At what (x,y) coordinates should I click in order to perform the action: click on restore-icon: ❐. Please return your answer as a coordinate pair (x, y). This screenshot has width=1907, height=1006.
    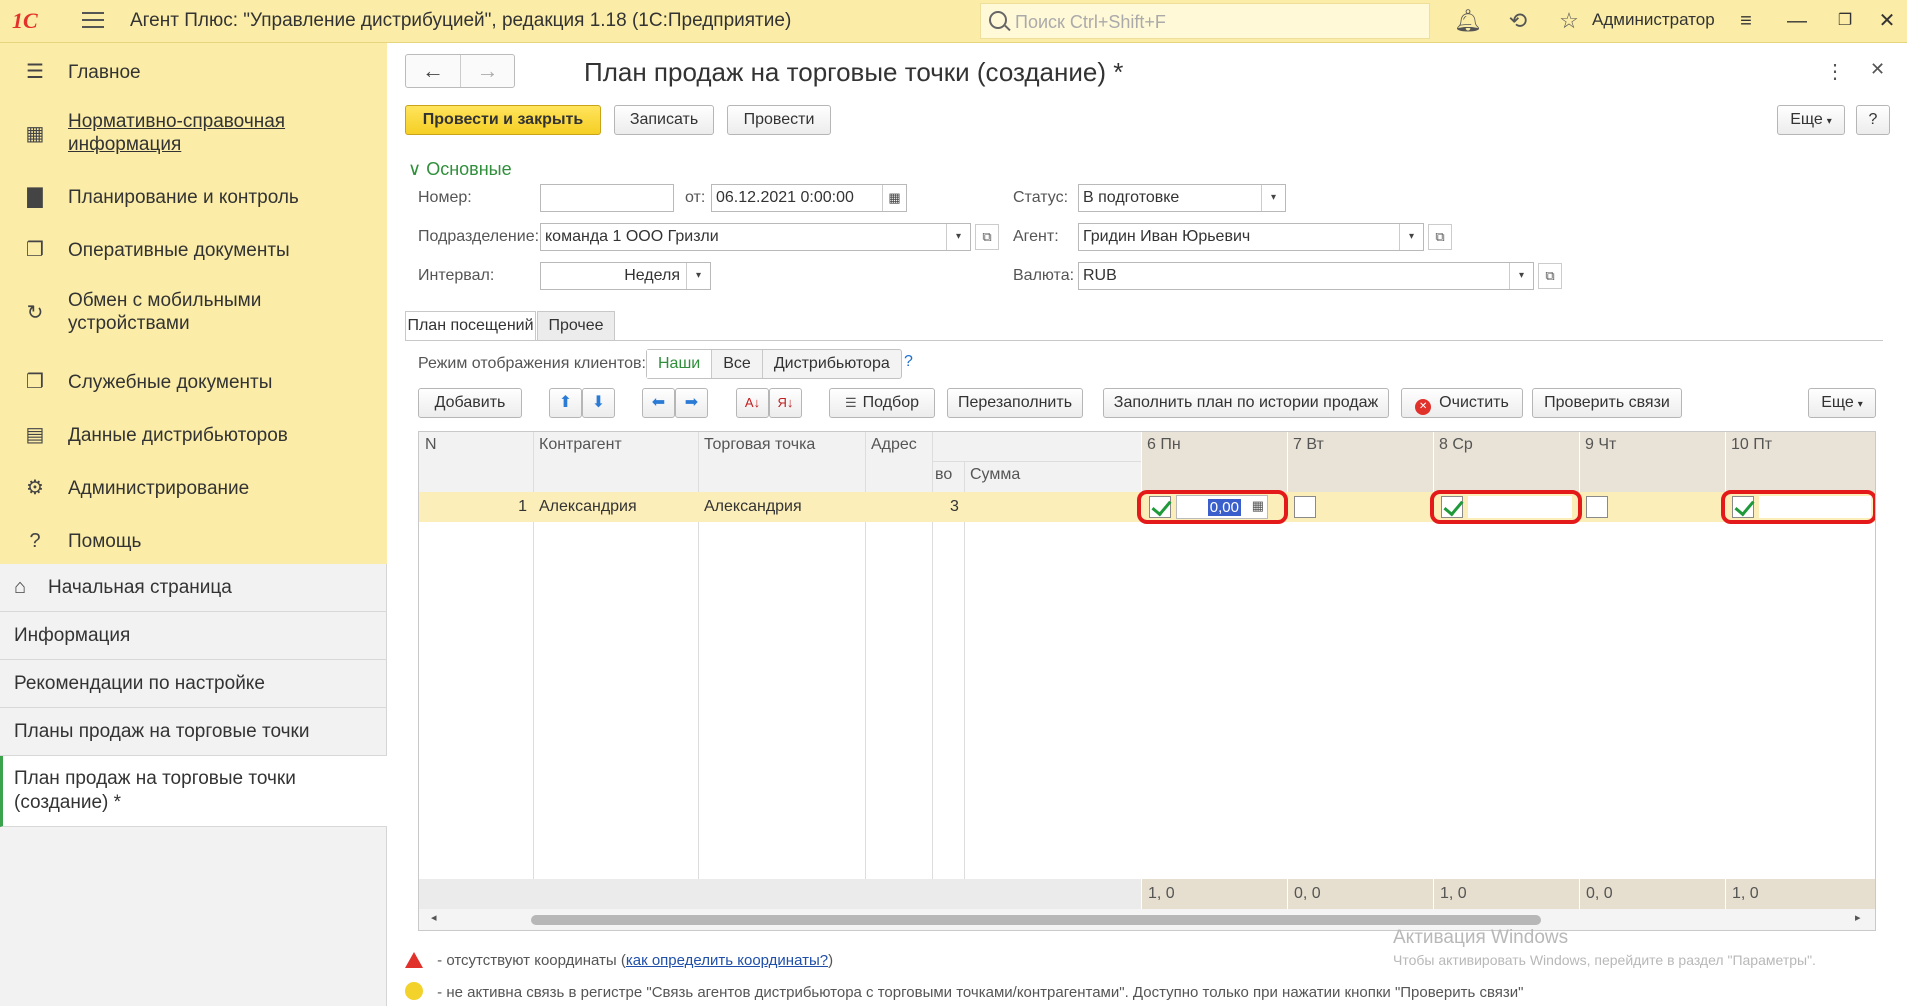
    Looking at the image, I should click on (1845, 21).